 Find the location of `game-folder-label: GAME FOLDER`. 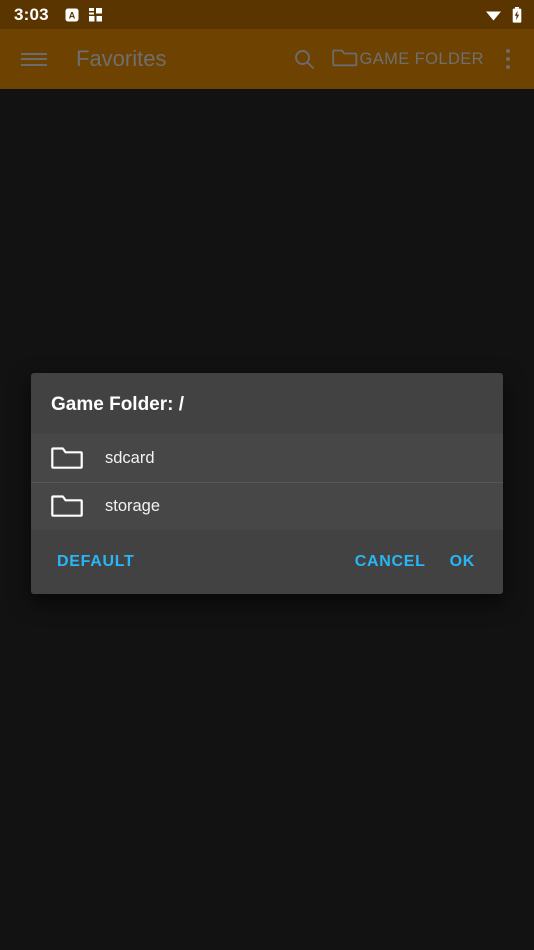

game-folder-label: GAME FOLDER is located at coordinates (421, 58).